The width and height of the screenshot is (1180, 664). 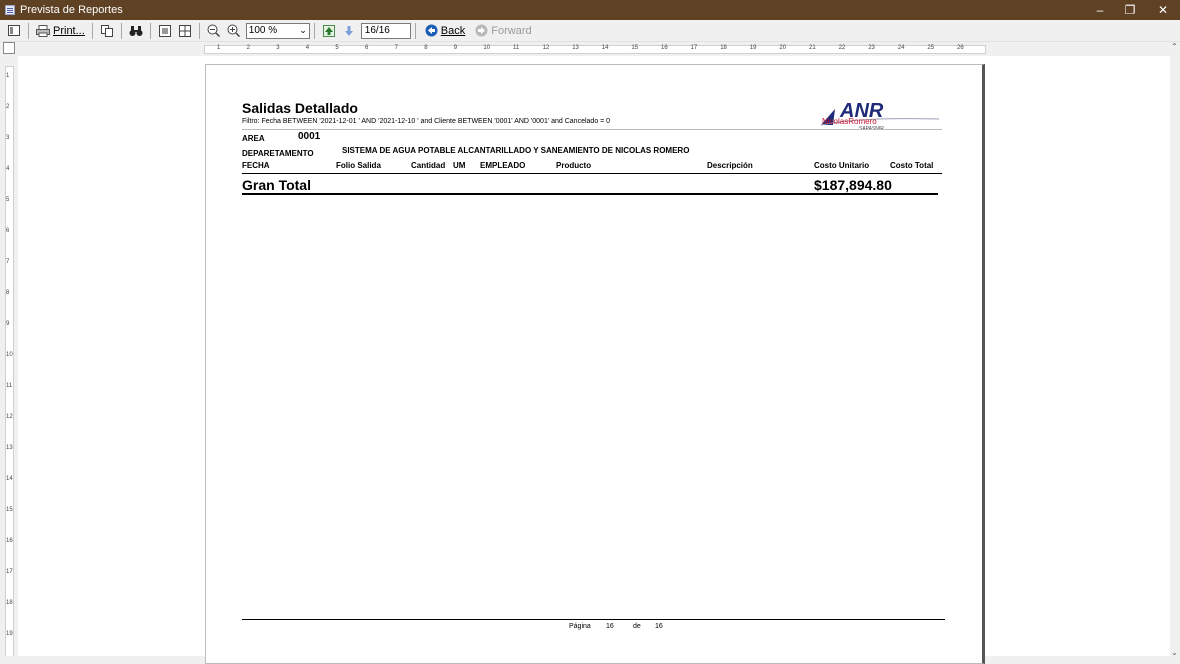 What do you see at coordinates (931, 48) in the screenshot?
I see `ruler-tick-label: 25` at bounding box center [931, 48].